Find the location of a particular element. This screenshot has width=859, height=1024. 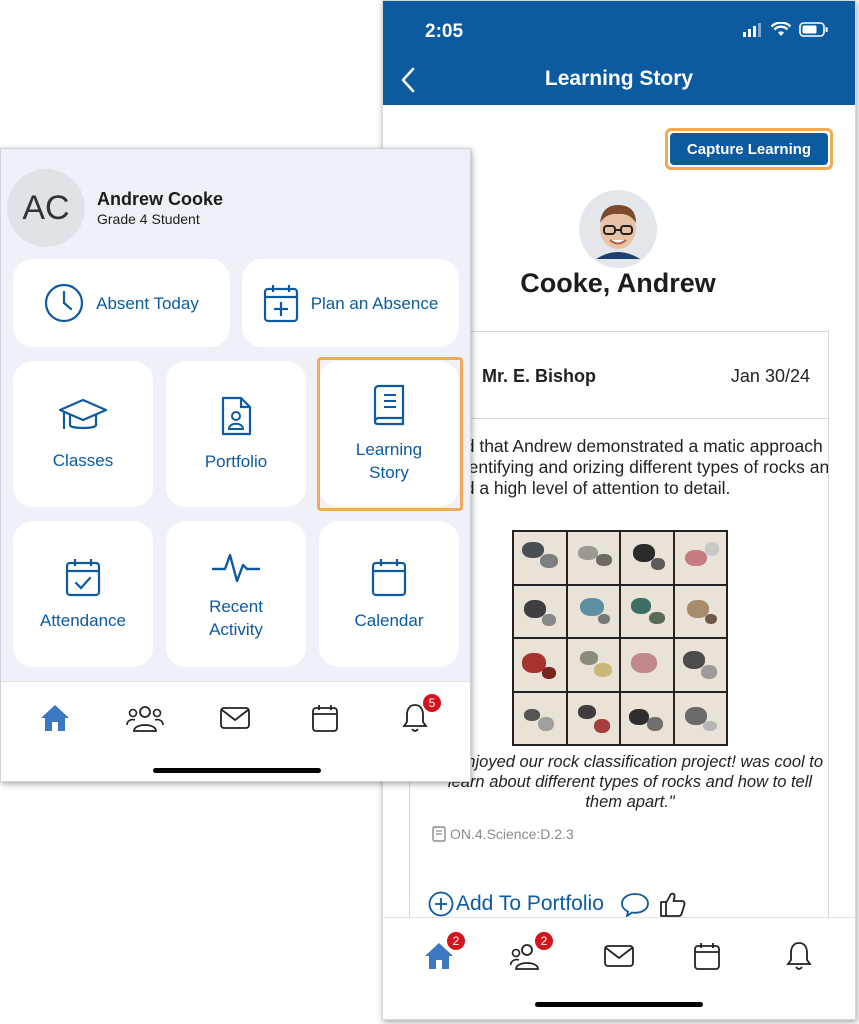

curriculum-tag-label: ON.4.Science:D.2.3 is located at coordinates (512, 834).